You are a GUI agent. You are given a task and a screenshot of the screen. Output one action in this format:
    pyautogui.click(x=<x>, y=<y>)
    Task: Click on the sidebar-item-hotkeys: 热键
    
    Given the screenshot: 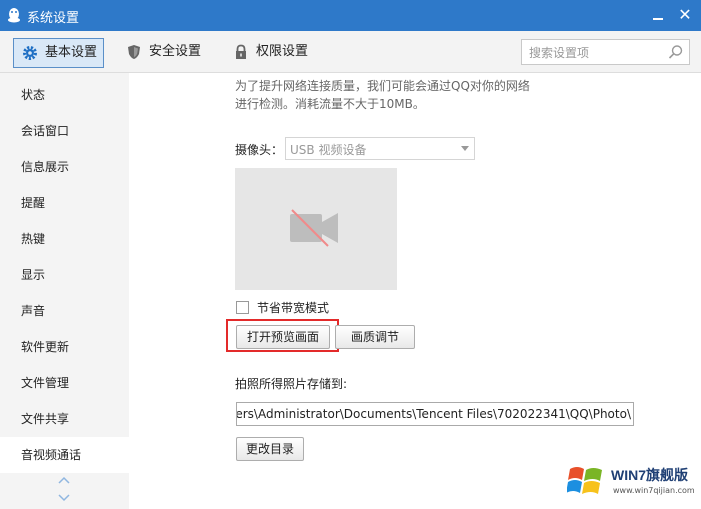 What is the action you would take?
    pyautogui.click(x=64, y=239)
    